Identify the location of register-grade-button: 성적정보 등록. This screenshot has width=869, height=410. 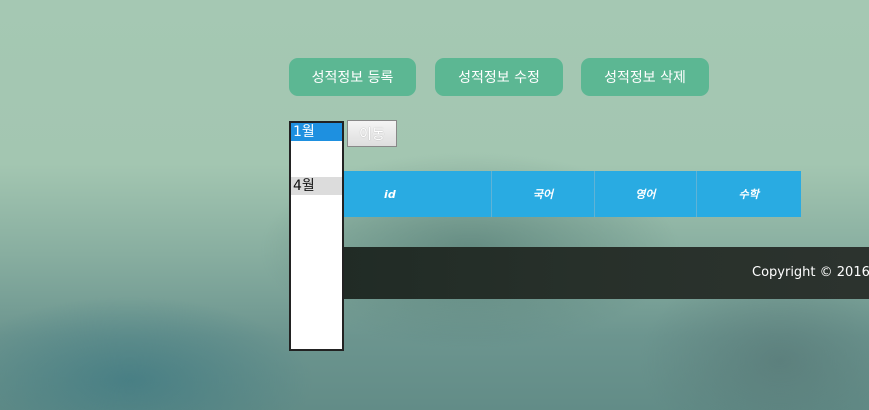
(352, 77).